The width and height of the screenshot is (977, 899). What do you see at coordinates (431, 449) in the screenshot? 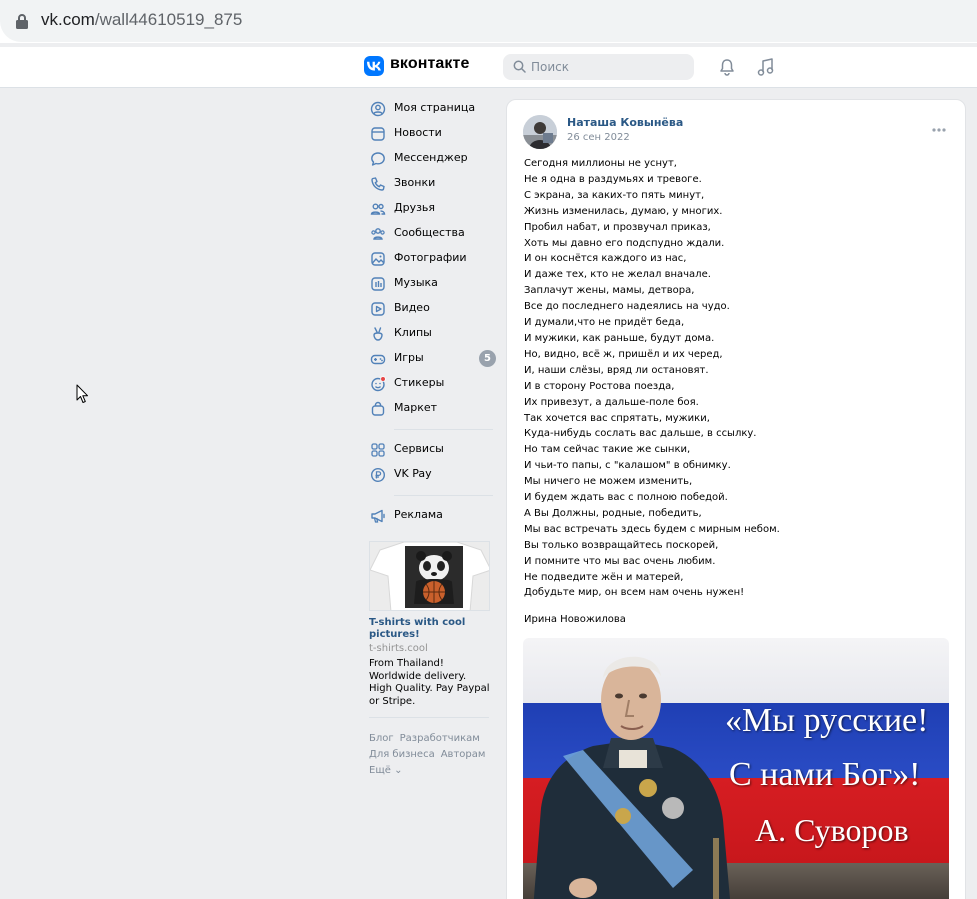
I see `sidebar-item-services: Сервисы` at bounding box center [431, 449].